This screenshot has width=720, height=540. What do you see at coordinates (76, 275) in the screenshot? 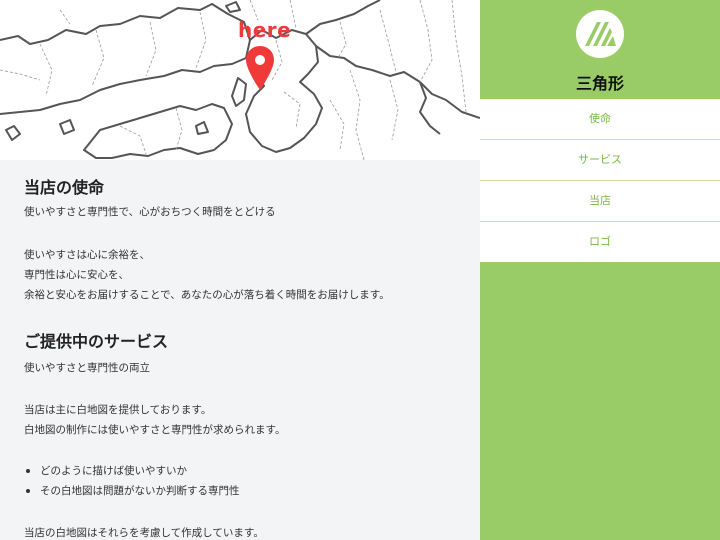
I see `mission-line-2: 専門性は心に安心を、` at bounding box center [76, 275].